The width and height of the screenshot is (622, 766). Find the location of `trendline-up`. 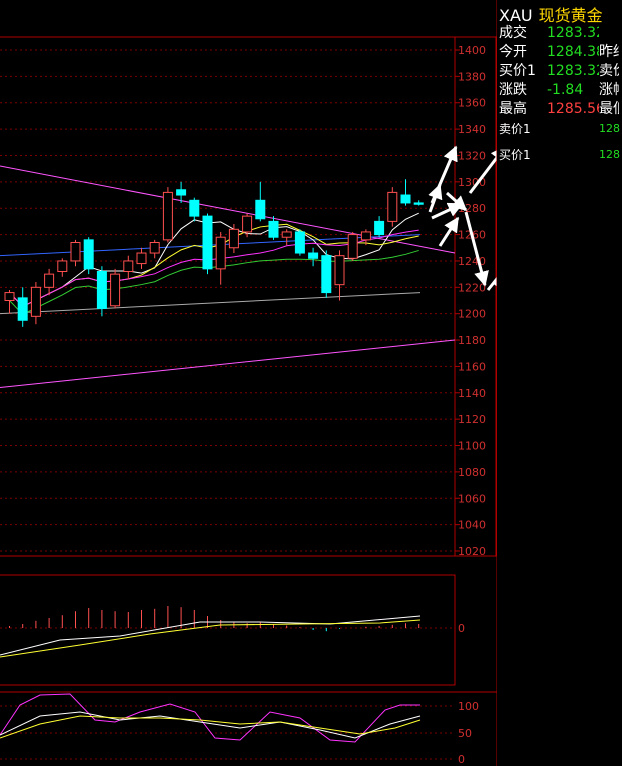

trendline-up is located at coordinates (228, 364).